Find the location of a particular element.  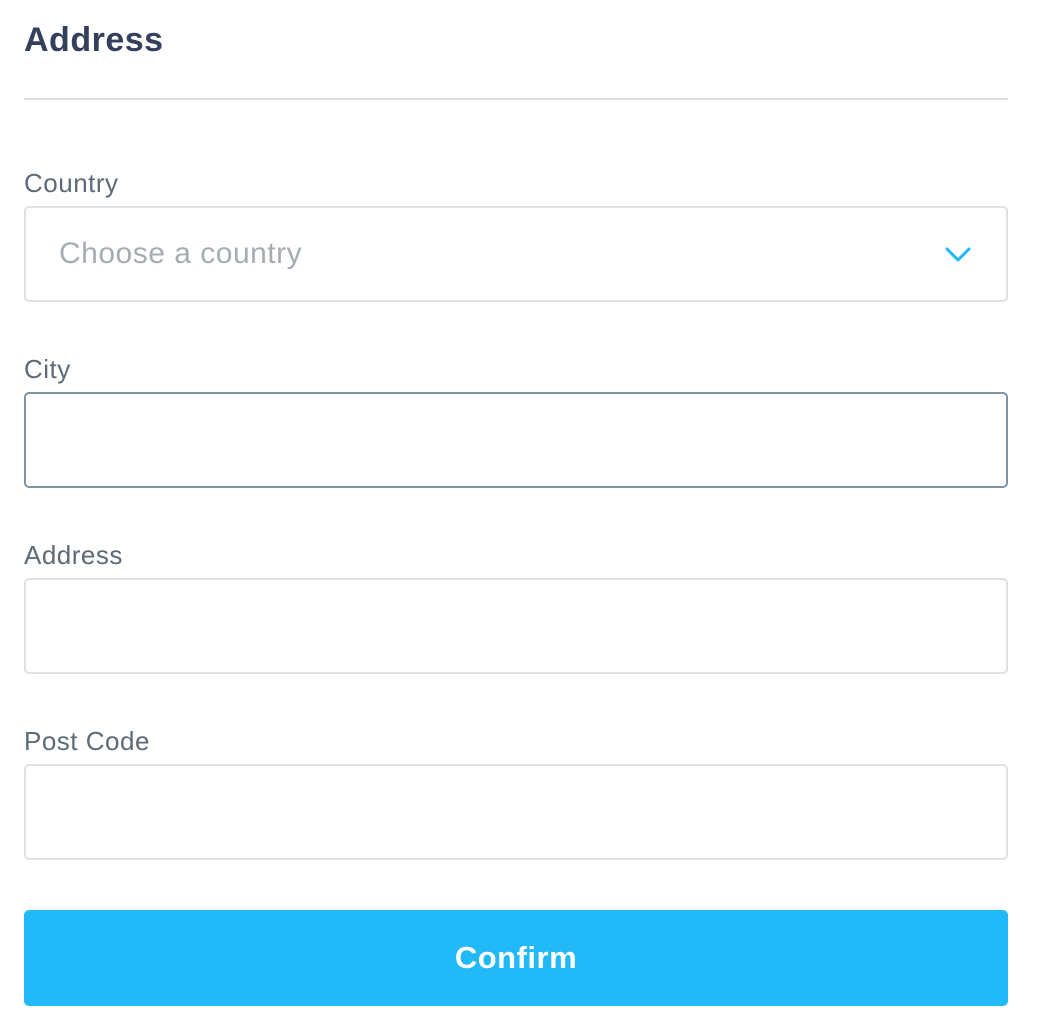

address-label: Address is located at coordinates (73, 555).